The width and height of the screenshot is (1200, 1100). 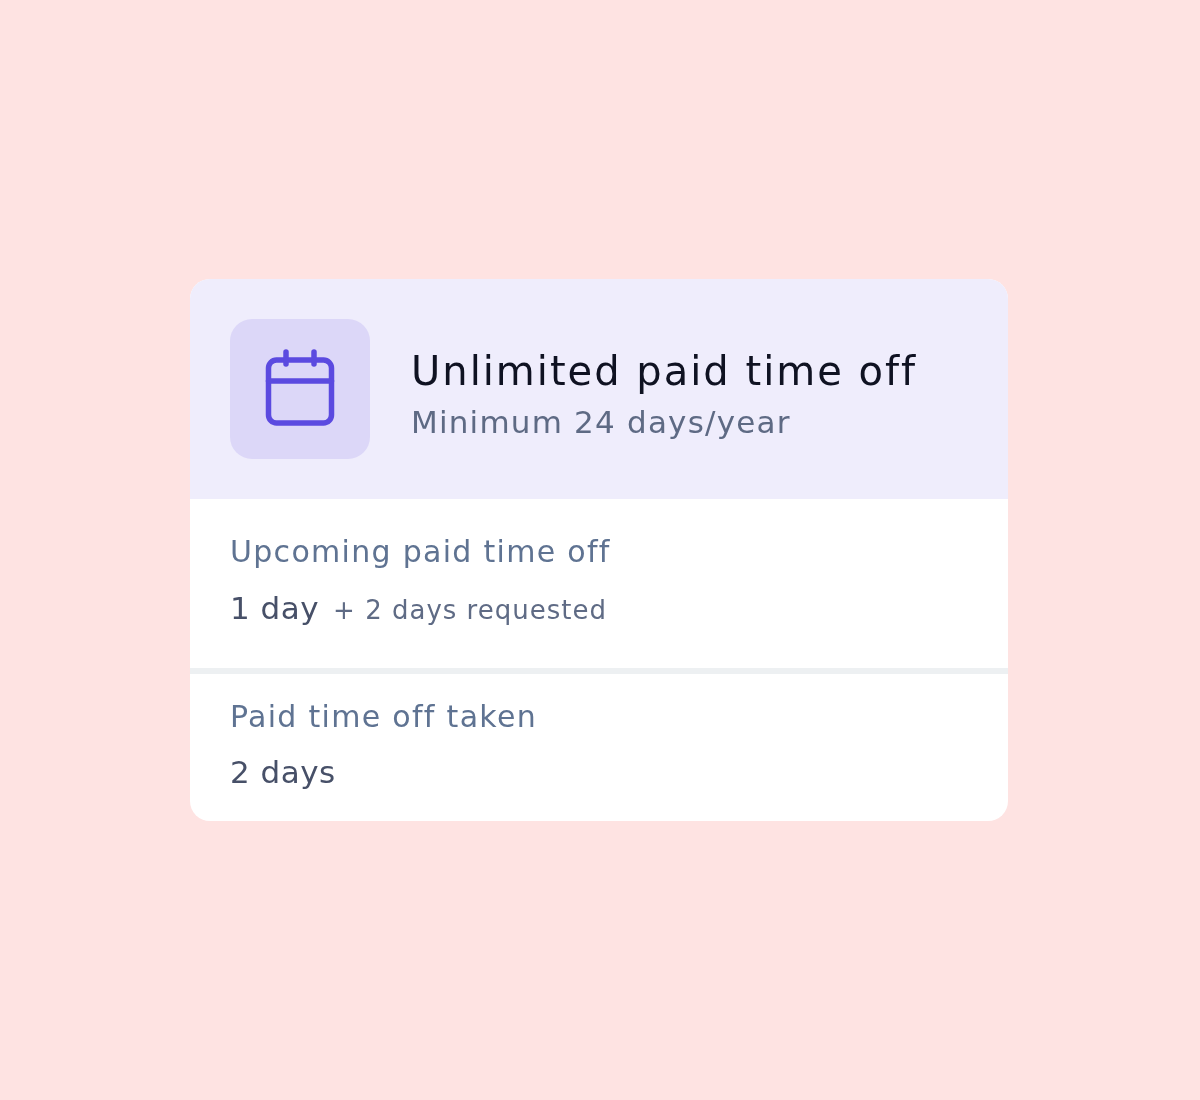 What do you see at coordinates (275, 608) in the screenshot?
I see `stat-value: 1 day` at bounding box center [275, 608].